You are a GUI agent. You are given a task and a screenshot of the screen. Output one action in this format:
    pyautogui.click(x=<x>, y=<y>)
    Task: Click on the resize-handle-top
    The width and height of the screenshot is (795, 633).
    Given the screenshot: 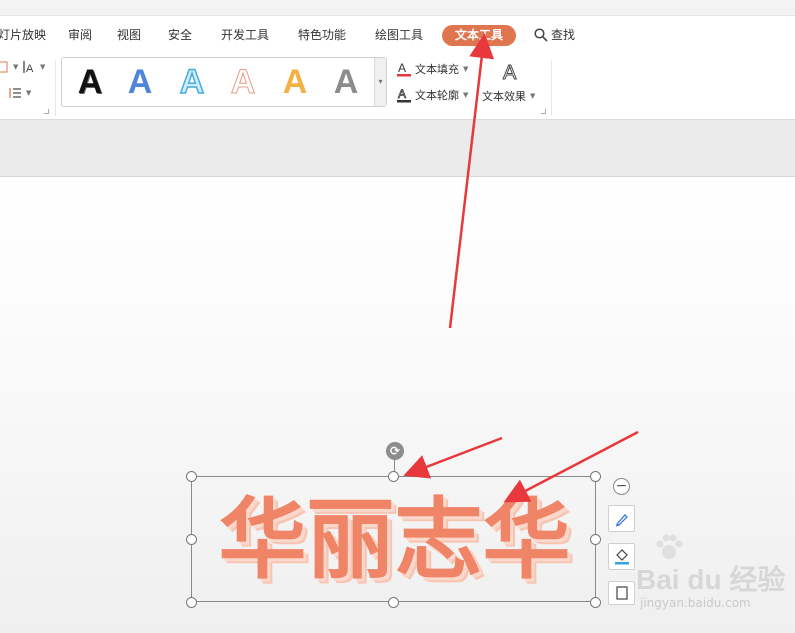 What is the action you would take?
    pyautogui.click(x=393, y=476)
    